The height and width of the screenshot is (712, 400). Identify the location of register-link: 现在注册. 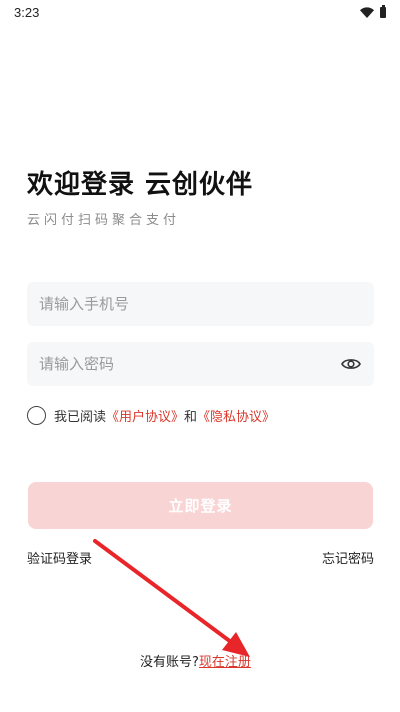
(225, 660).